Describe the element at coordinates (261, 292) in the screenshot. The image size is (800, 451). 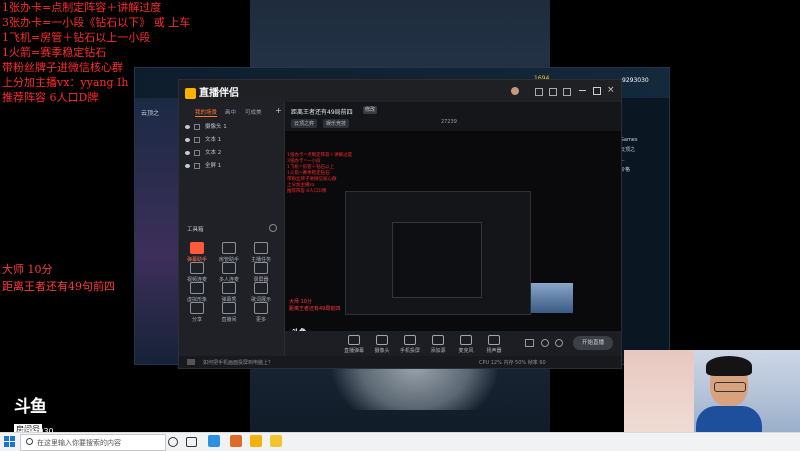
I see `tool-lyrics: 歌词展示` at that location.